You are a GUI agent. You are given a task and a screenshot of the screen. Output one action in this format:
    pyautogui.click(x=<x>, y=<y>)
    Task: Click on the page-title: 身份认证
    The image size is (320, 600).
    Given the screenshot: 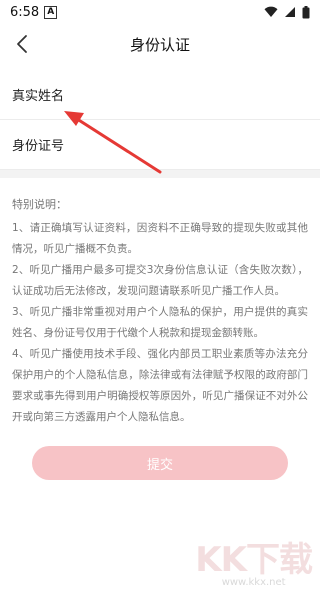 What is the action you would take?
    pyautogui.click(x=159, y=44)
    